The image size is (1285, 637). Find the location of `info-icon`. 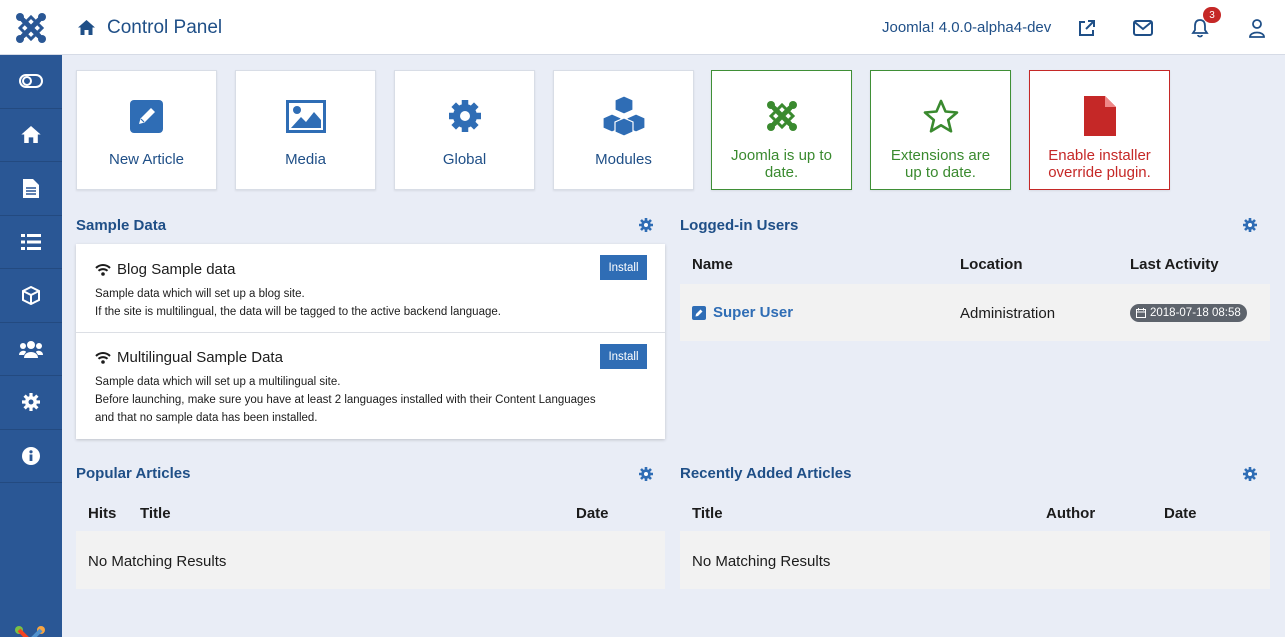

info-icon is located at coordinates (31, 455).